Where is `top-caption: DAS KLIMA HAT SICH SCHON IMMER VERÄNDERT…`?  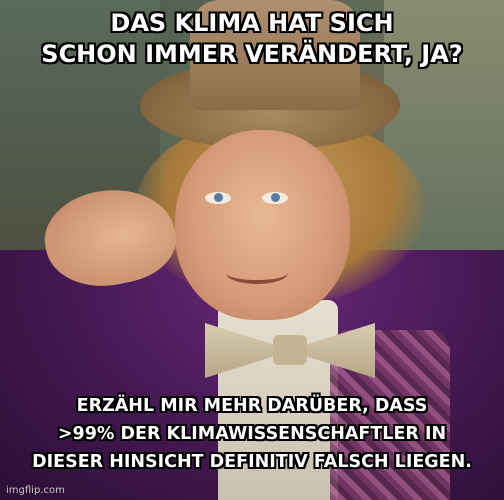
top-caption: DAS KLIMA HAT SICH SCHON IMMER VERÄNDERT… is located at coordinates (252, 39).